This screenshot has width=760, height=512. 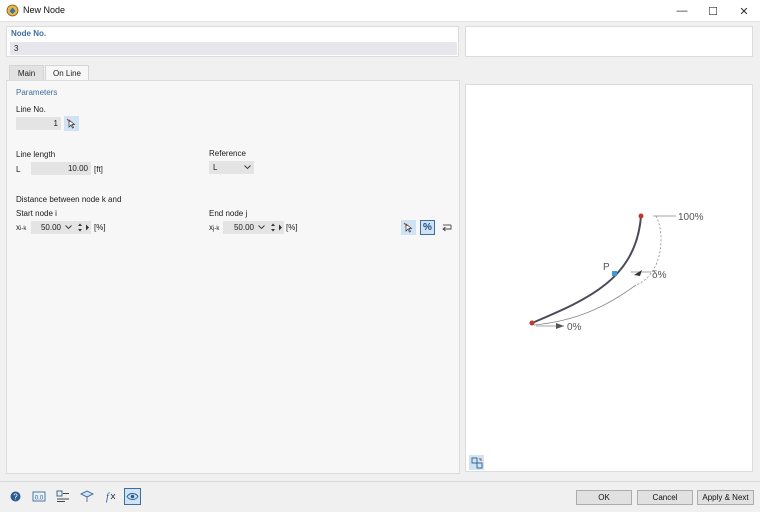 I want to click on close-icon: ✕, so click(x=744, y=11).